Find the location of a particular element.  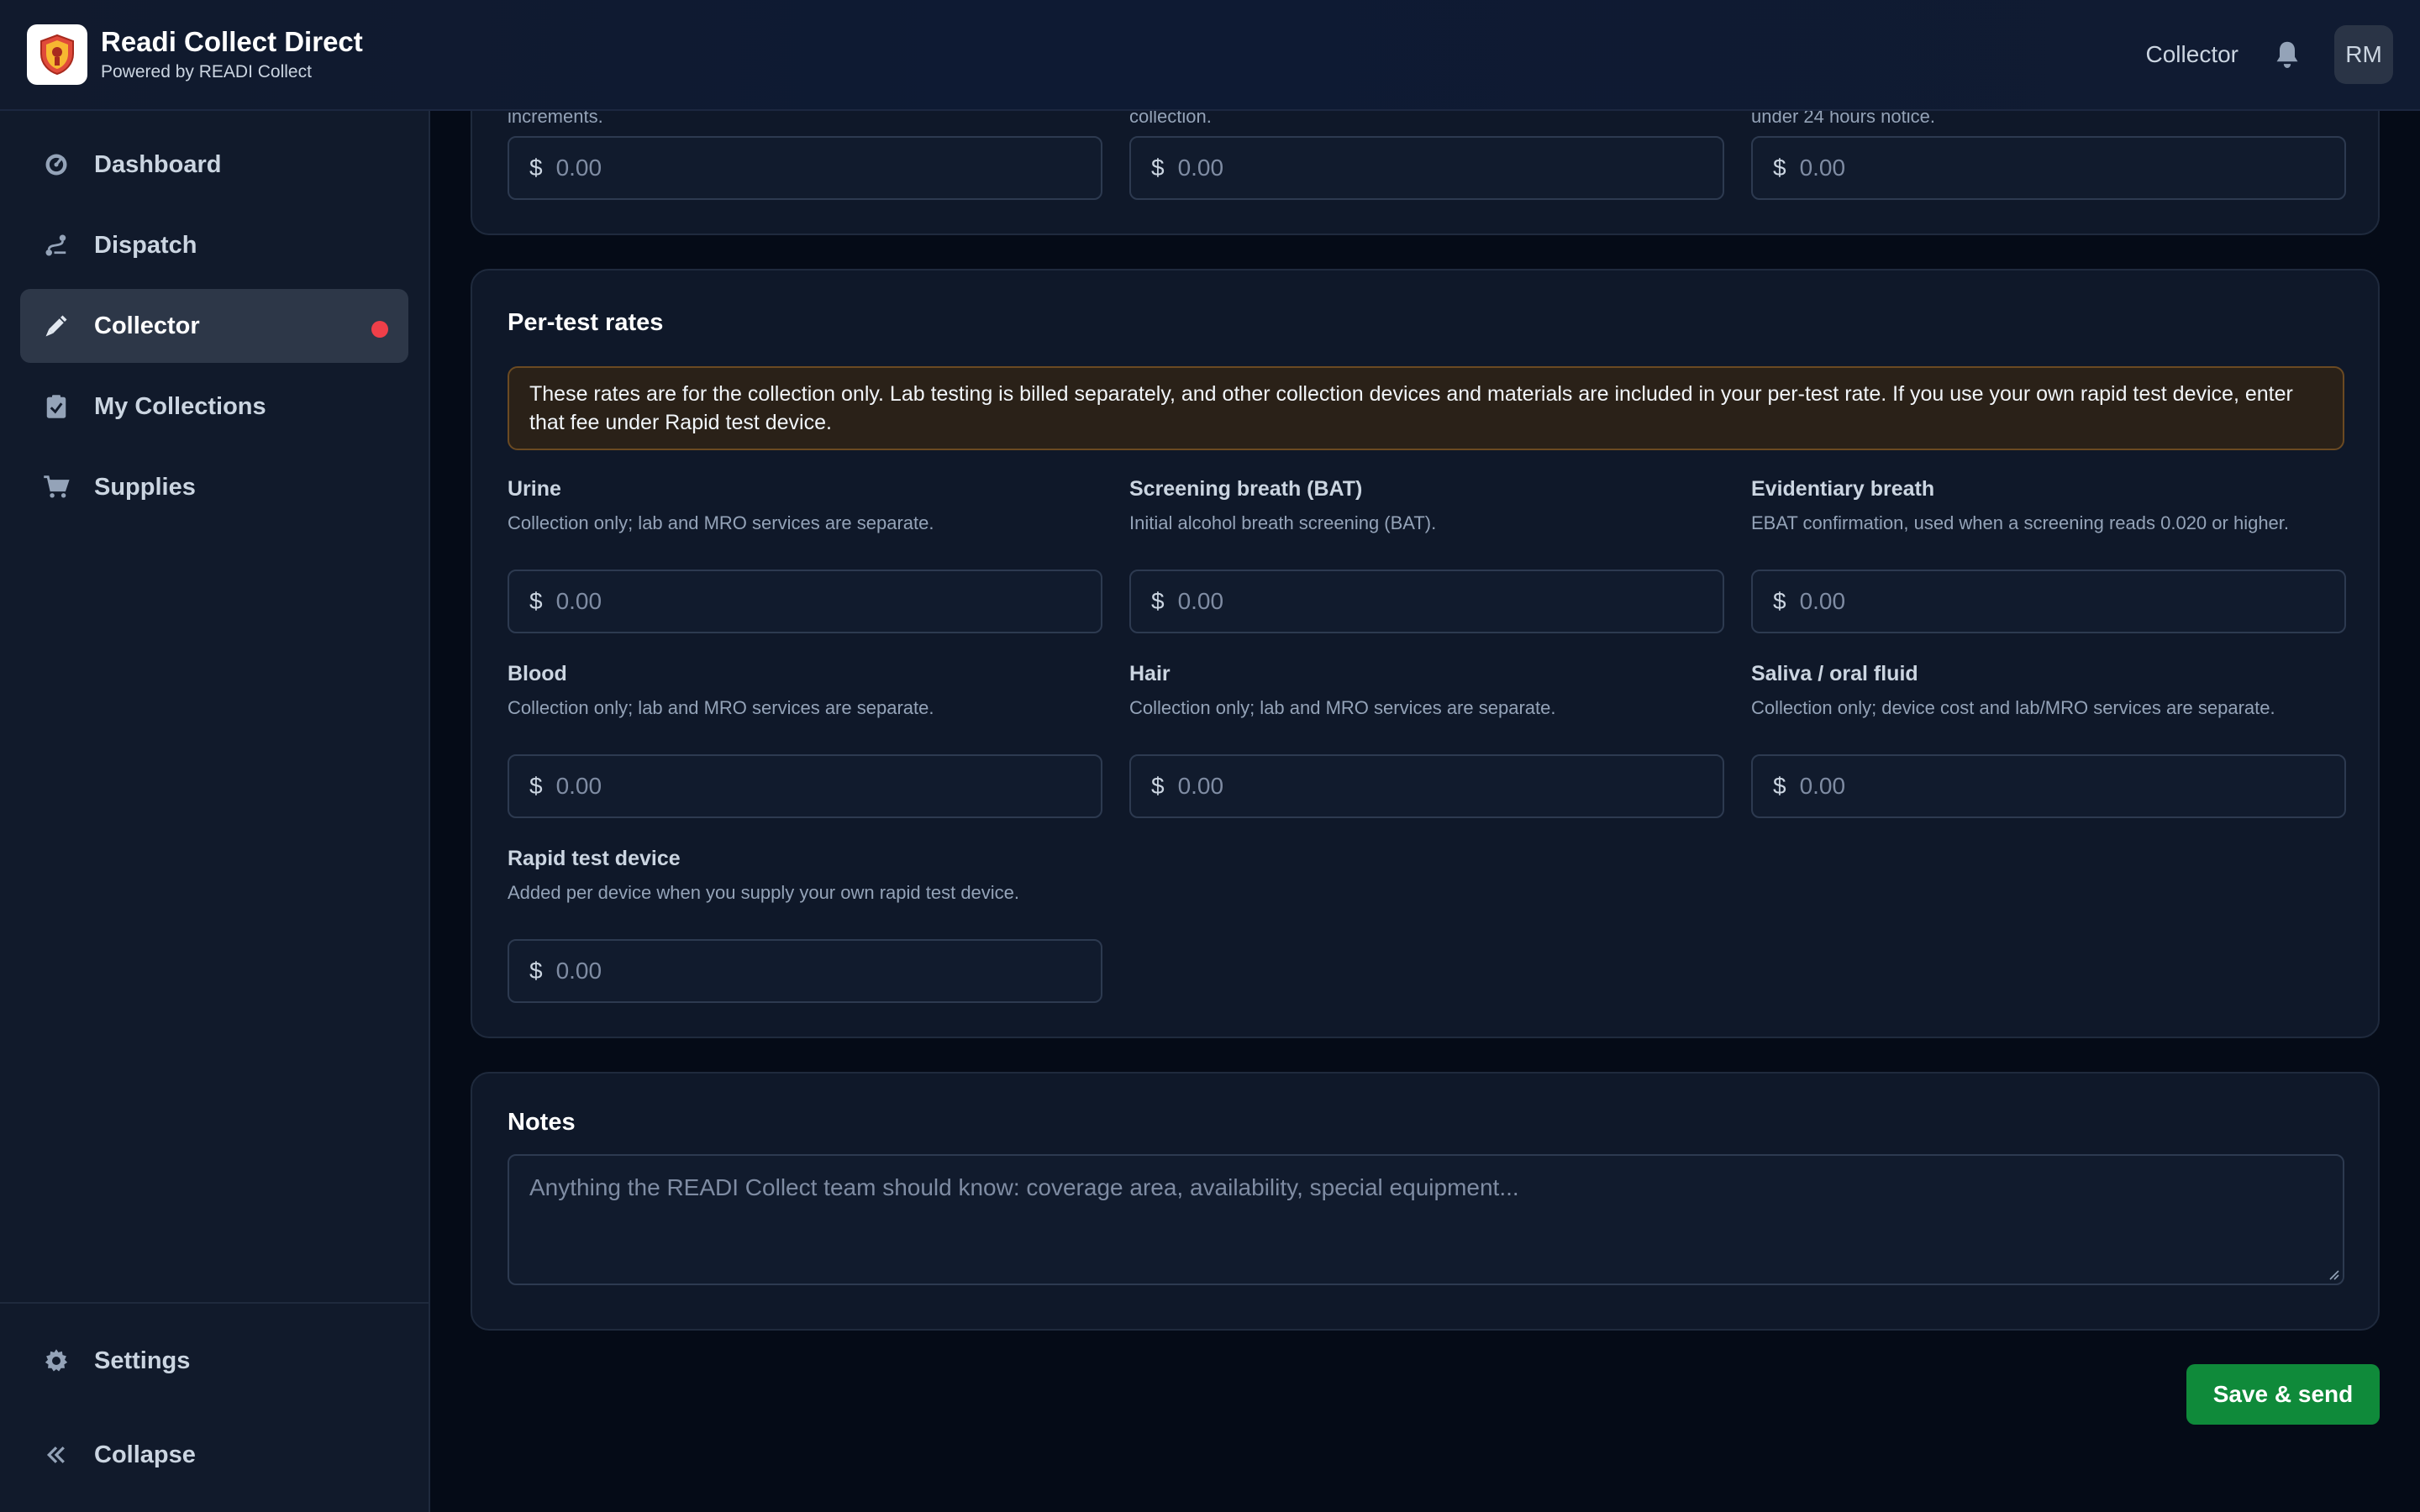

section-title: Notes is located at coordinates (542, 1122).